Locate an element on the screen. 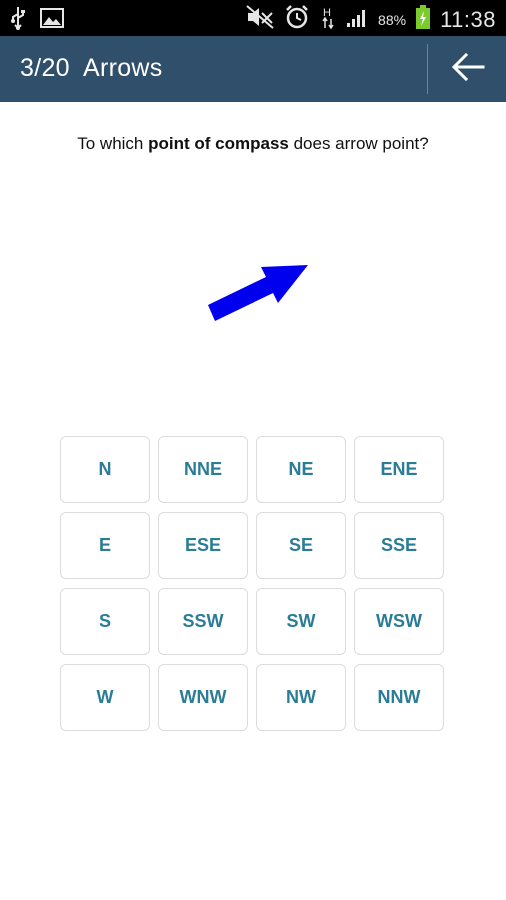 The height and width of the screenshot is (900, 506). status-left-icons is located at coordinates (37, 20).